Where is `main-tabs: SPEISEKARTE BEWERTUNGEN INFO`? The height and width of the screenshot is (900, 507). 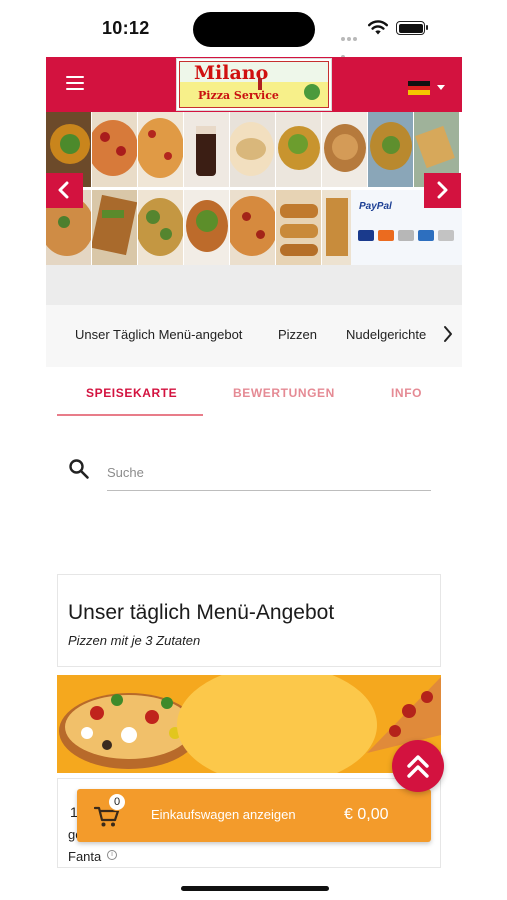 main-tabs: SPEISEKARTE BEWERTUNGEN INFO is located at coordinates (254, 393).